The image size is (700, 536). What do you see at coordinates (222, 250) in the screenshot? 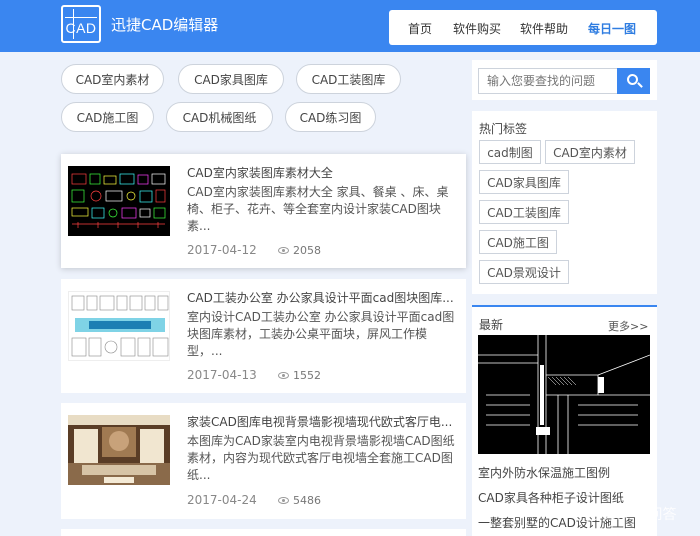
I see `article-date: 2017-04-12` at bounding box center [222, 250].